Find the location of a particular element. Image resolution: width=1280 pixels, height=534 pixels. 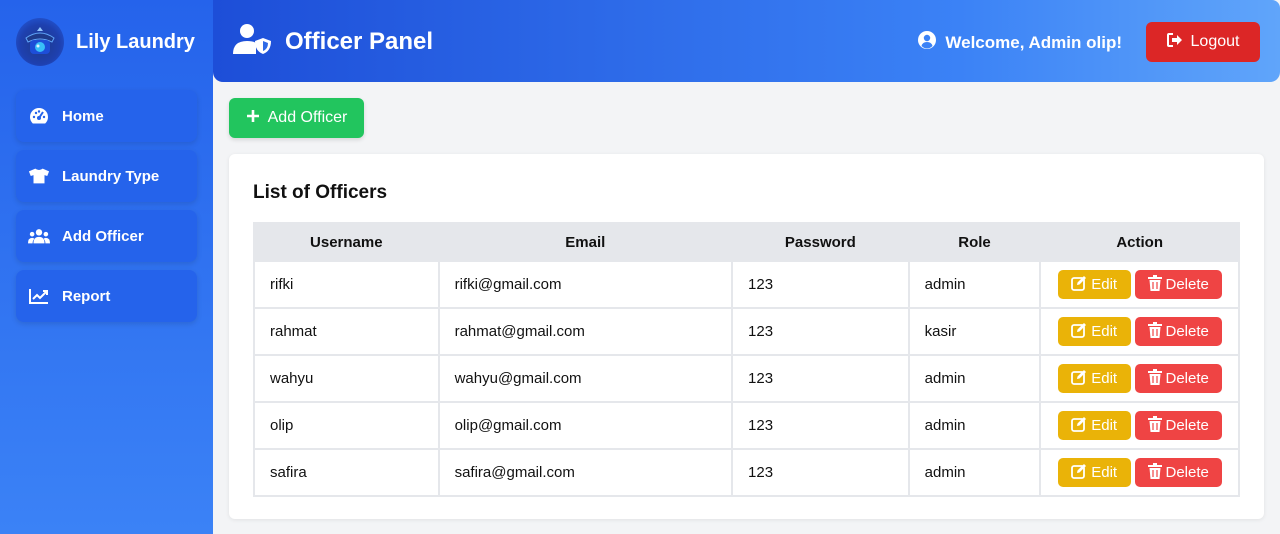

table-row: rahmat rahmat@gmail.com 123 kasir Edit Delete is located at coordinates (746, 331).